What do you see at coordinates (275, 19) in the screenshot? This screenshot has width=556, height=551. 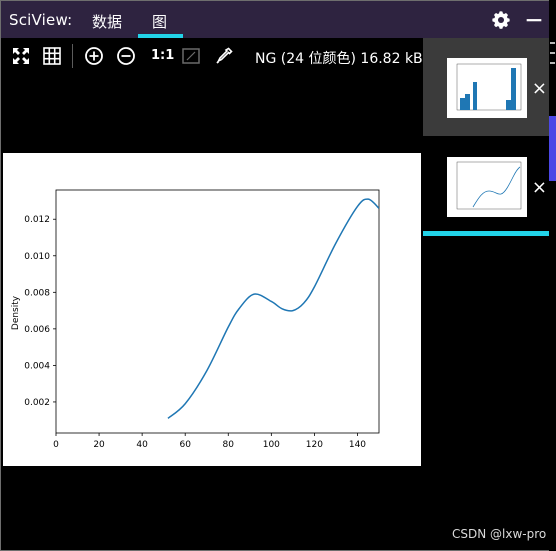 I see `title-bar: SciView: 数据 图` at bounding box center [275, 19].